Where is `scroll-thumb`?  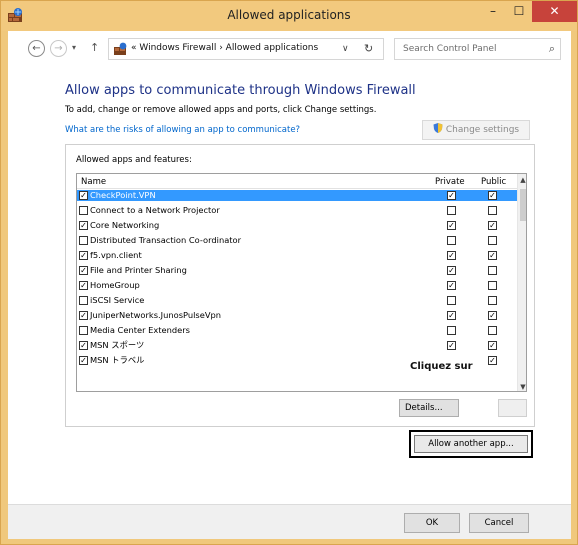
scroll-thumb is located at coordinates (523, 205).